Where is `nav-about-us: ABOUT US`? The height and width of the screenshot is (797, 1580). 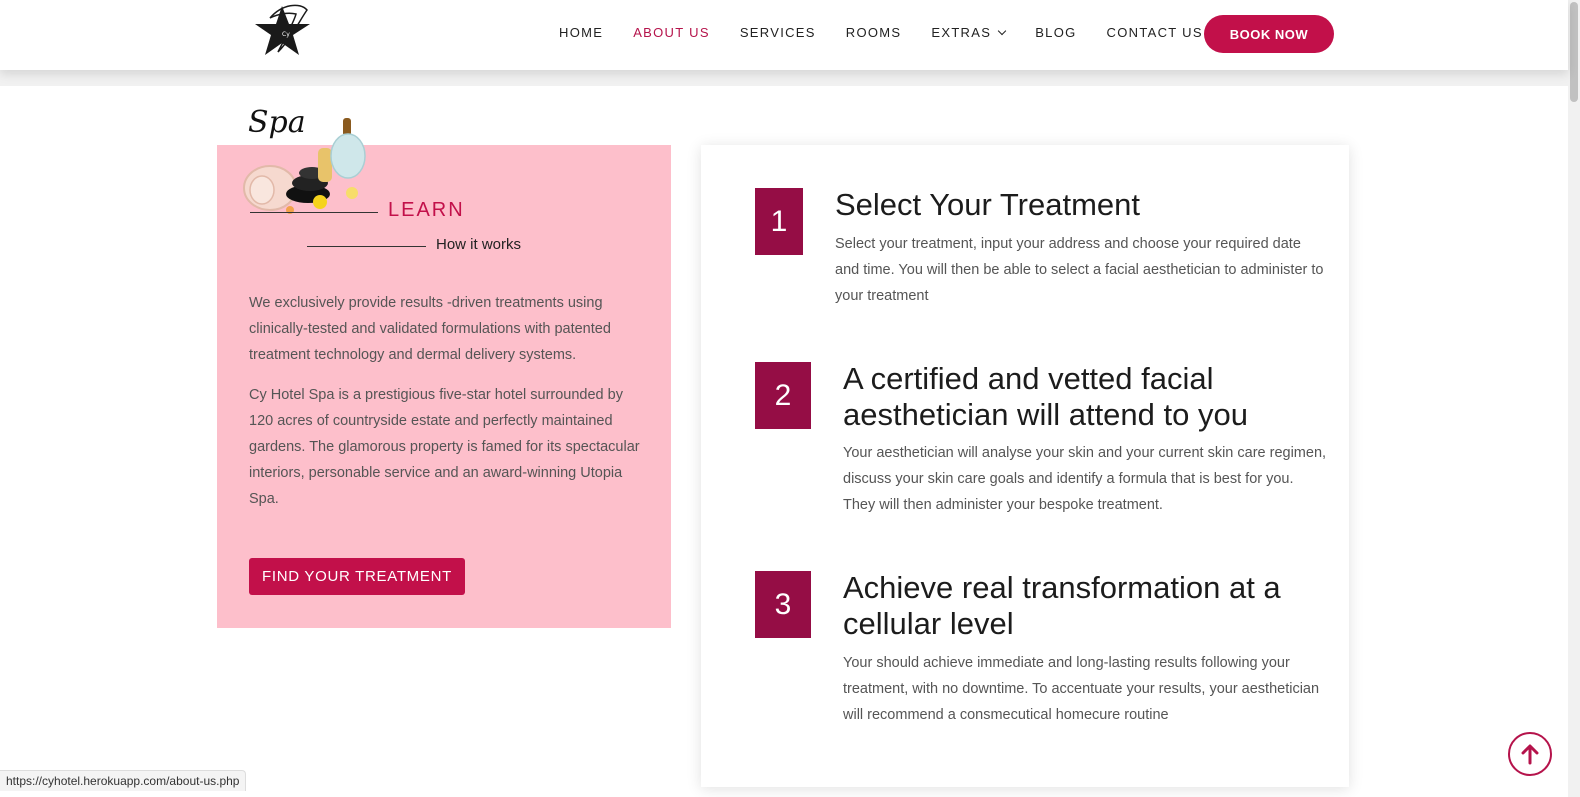
nav-about-us: ABOUT US is located at coordinates (671, 32).